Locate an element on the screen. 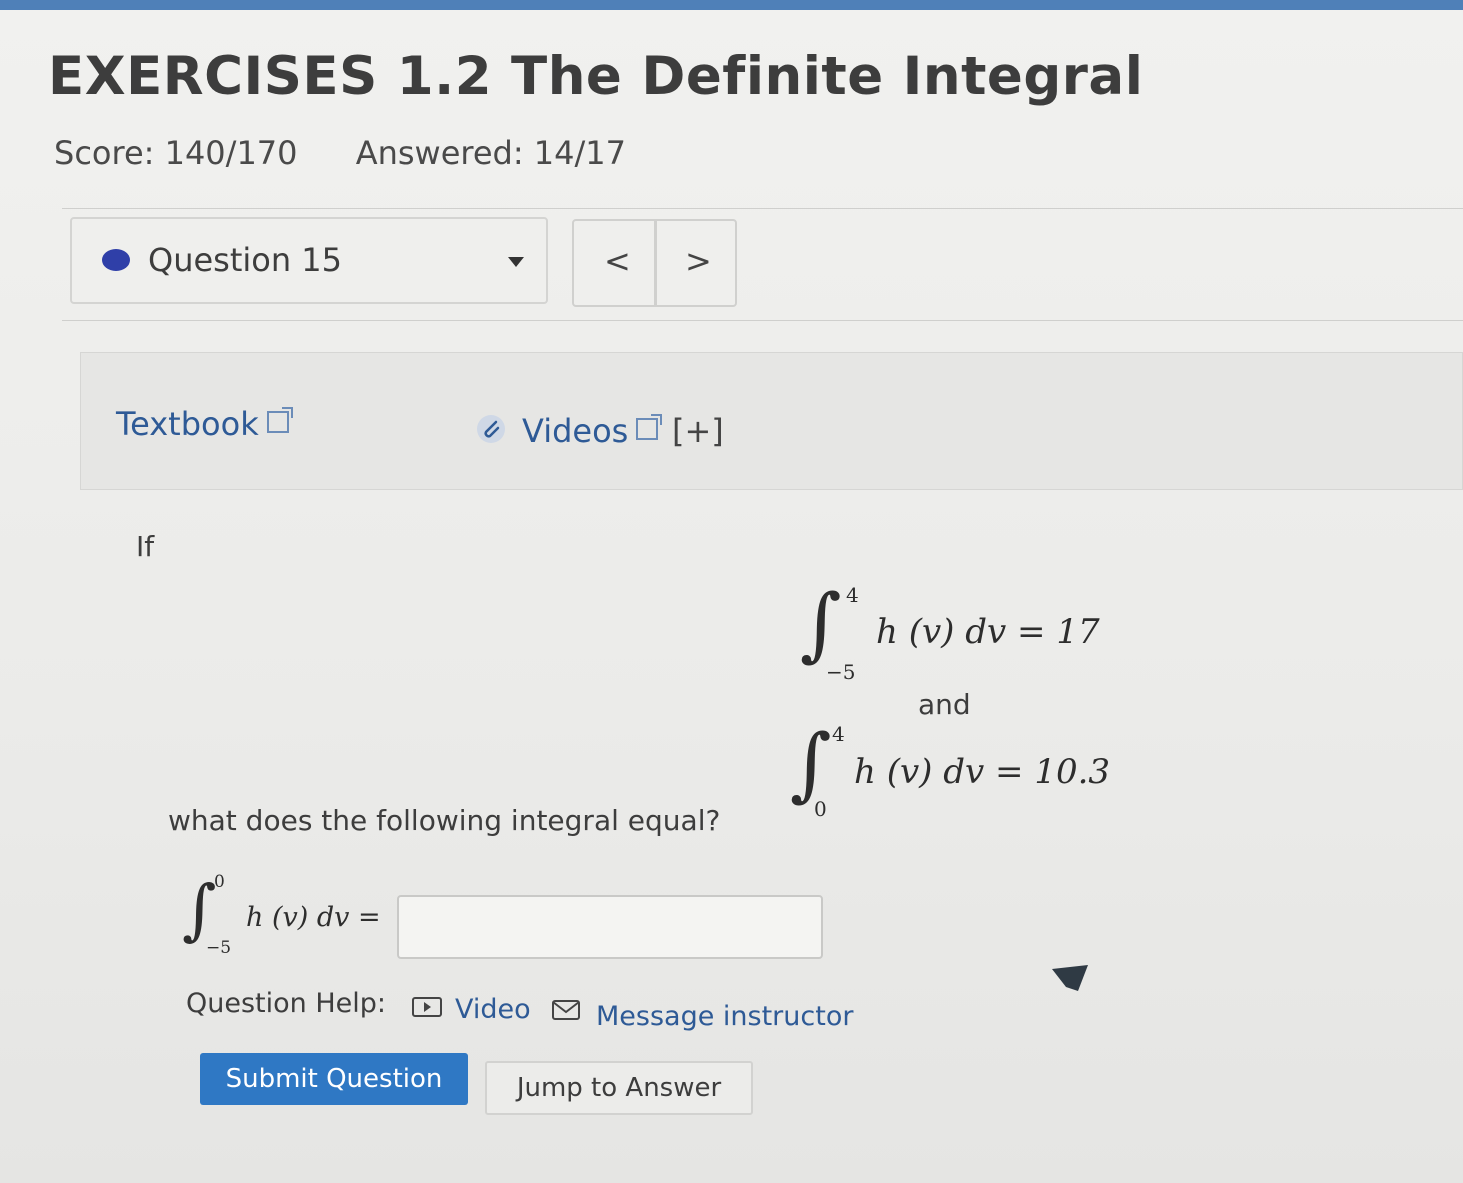 Image resolution: width=1463 pixels, height=1183 pixels. mail-icon is located at coordinates (566, 1010).